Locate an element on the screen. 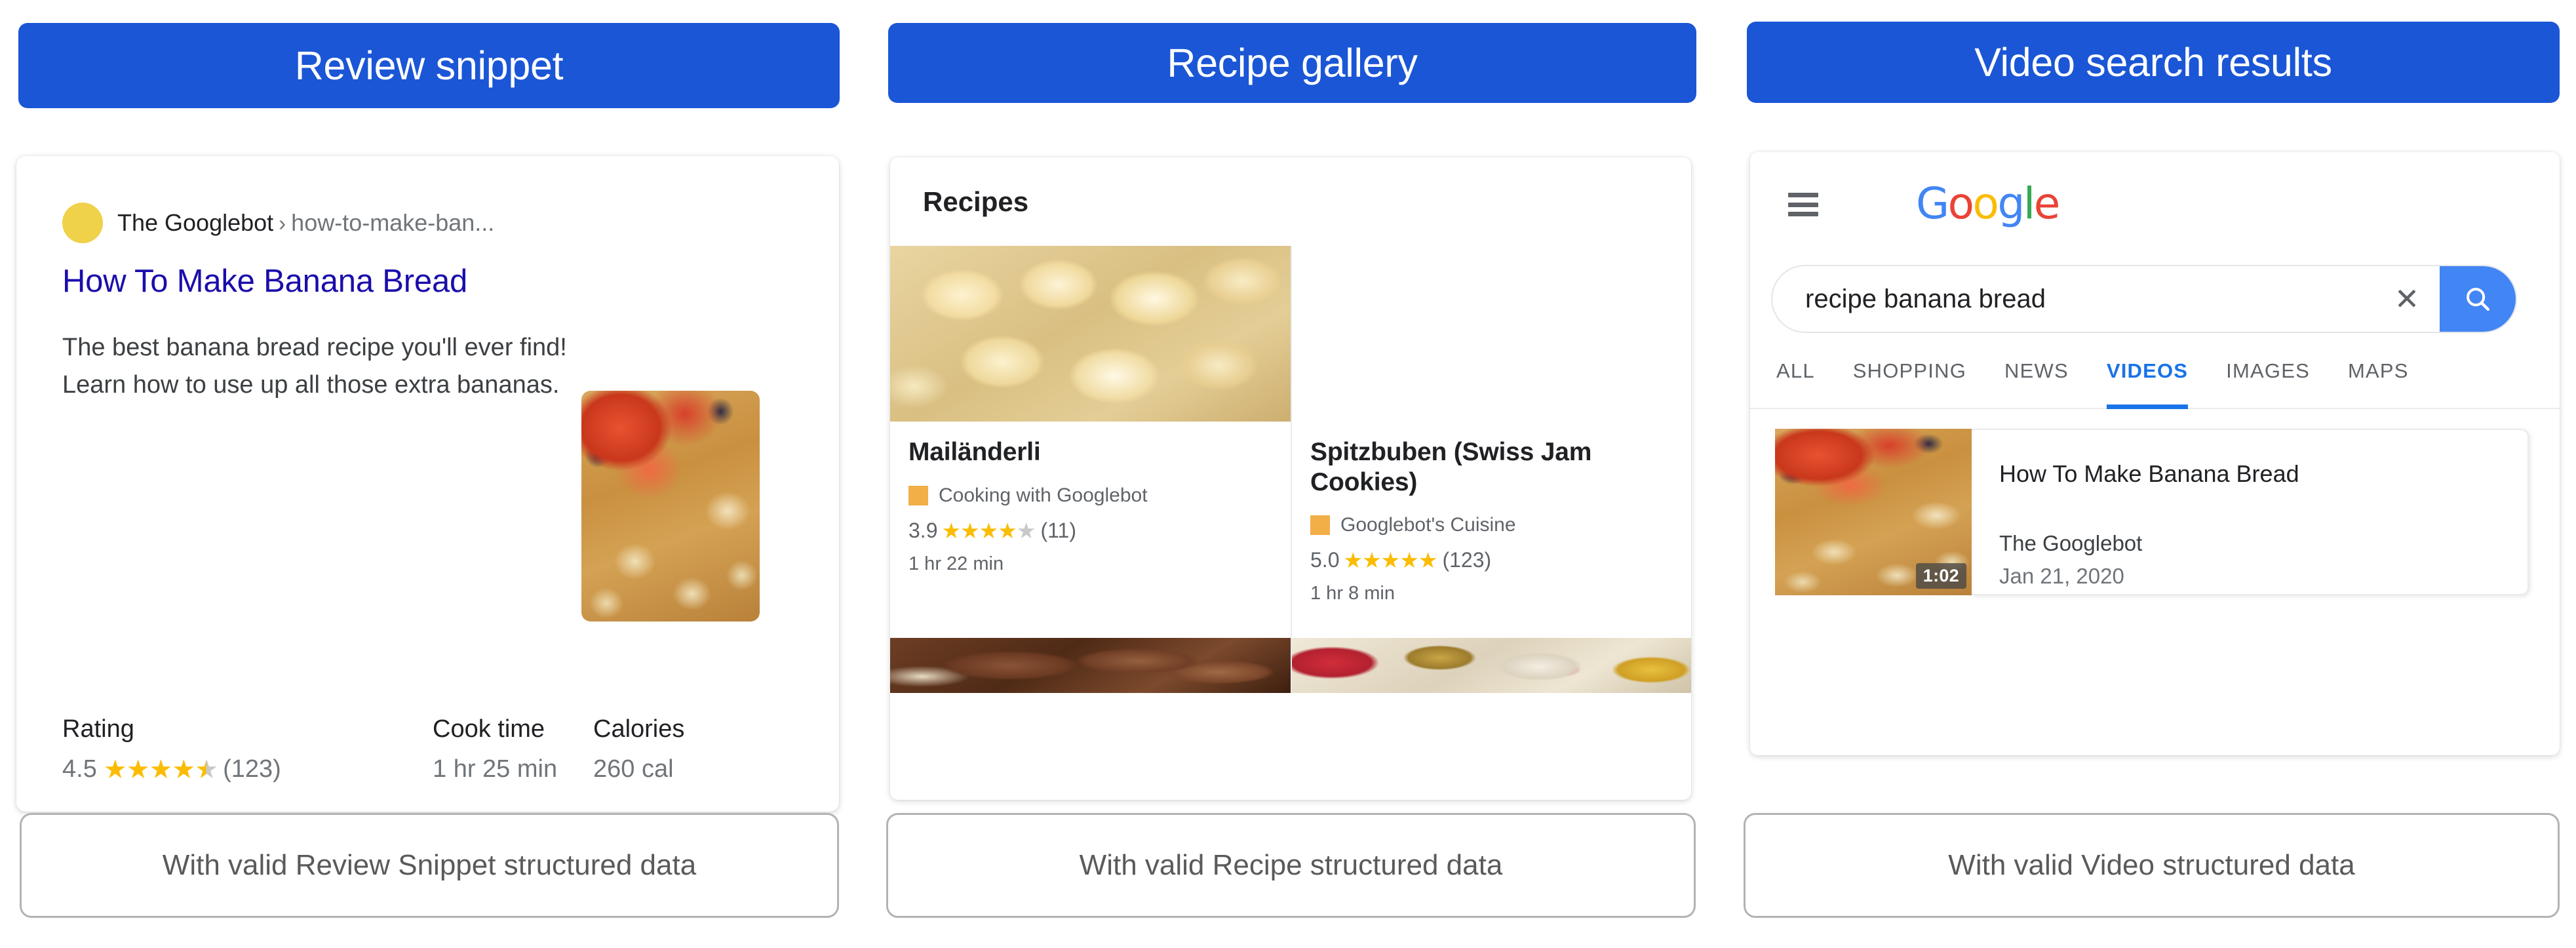 The image size is (2576, 948). recipe-source: Cooking with Googlebot is located at coordinates (1090, 495).